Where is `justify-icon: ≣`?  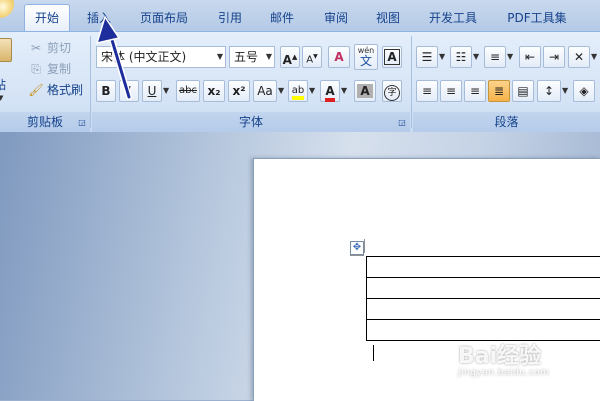 justify-icon: ≣ is located at coordinates (499, 91).